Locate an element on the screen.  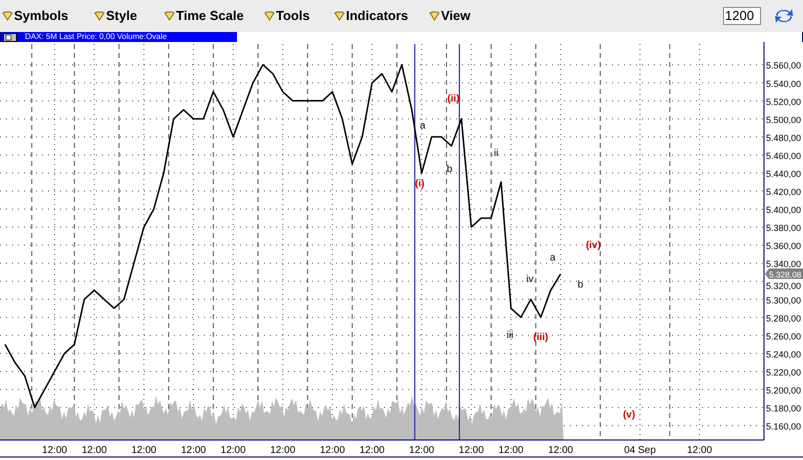
y-axis-label: 5.320,00 is located at coordinates (784, 286).